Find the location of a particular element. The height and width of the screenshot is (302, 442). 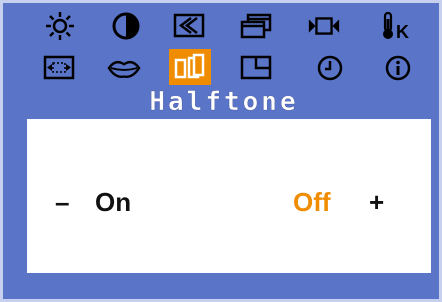

window-icon is located at coordinates (256, 26).